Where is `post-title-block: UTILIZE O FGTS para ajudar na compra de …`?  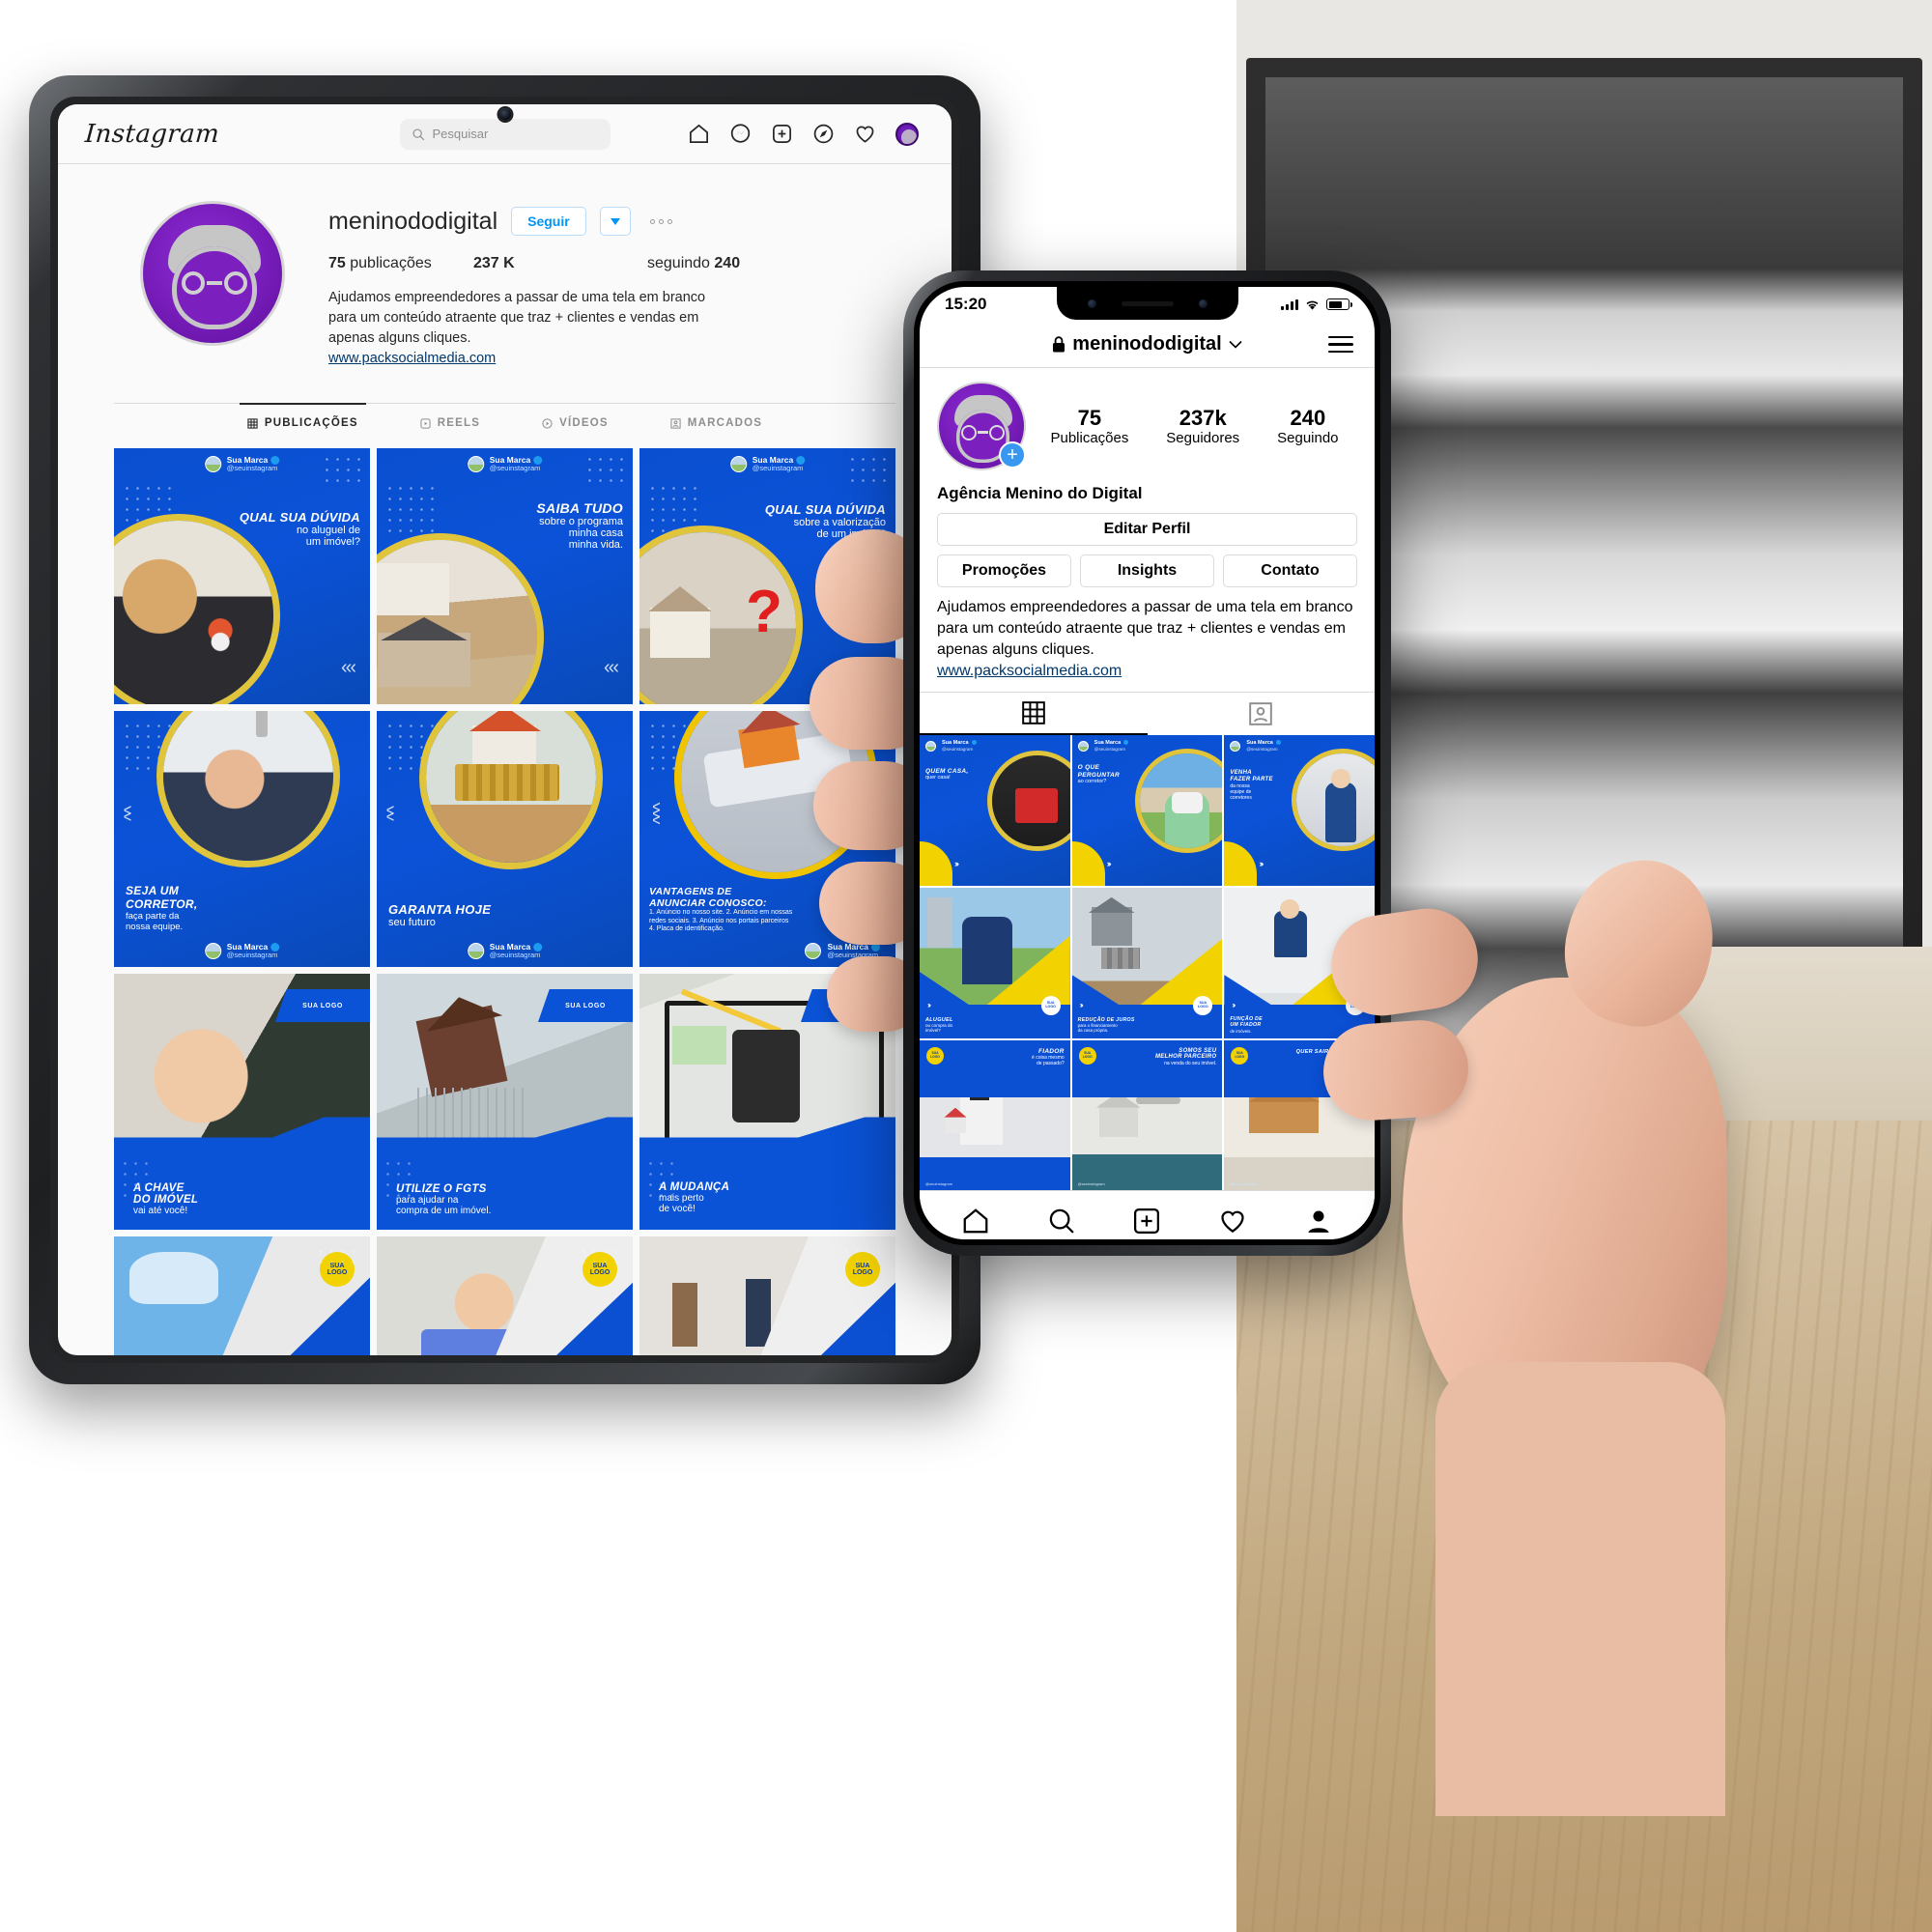 post-title-block: UTILIZE O FGTS para ajudar na compra de … is located at coordinates (443, 1199).